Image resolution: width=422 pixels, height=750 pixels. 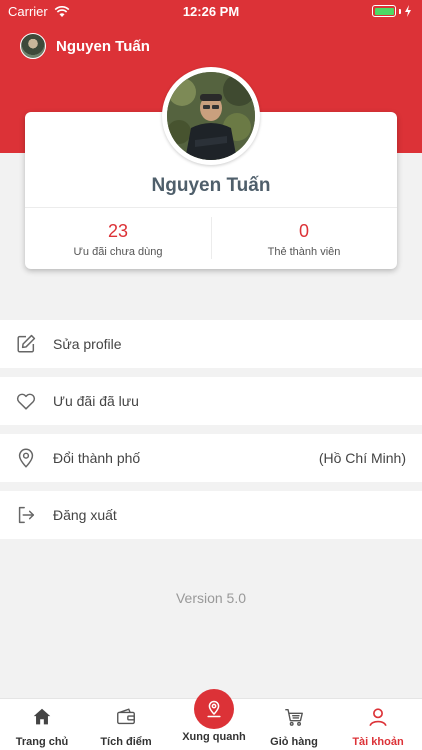 I want to click on logout-icon, so click(x=26, y=515).